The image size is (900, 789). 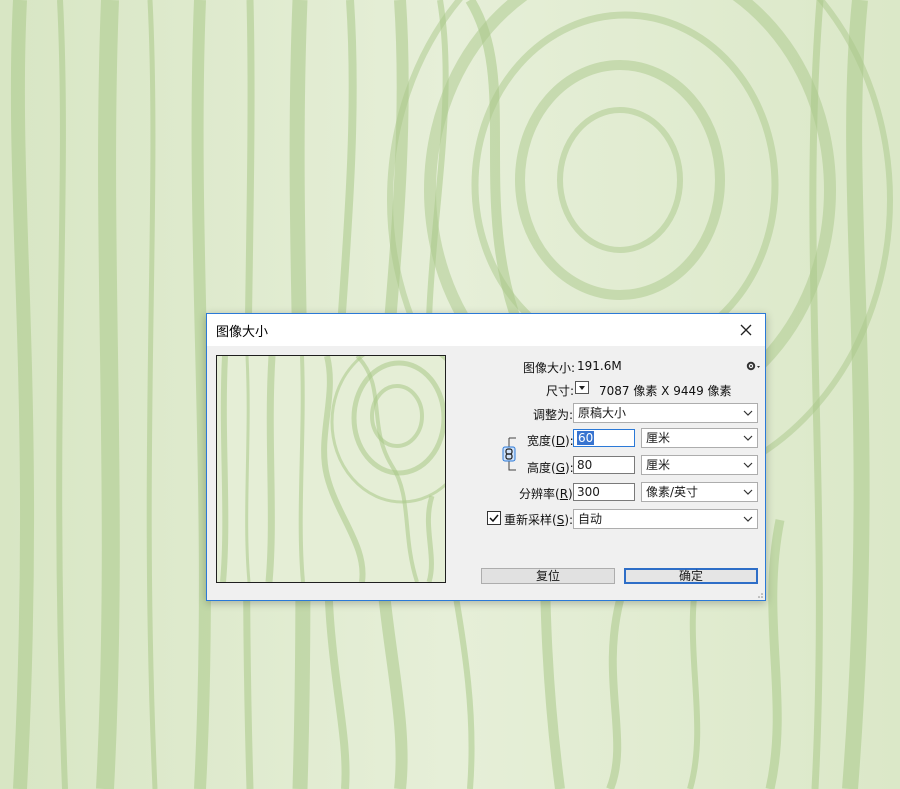 I want to click on image-size-value: 191.6M, so click(x=599, y=366).